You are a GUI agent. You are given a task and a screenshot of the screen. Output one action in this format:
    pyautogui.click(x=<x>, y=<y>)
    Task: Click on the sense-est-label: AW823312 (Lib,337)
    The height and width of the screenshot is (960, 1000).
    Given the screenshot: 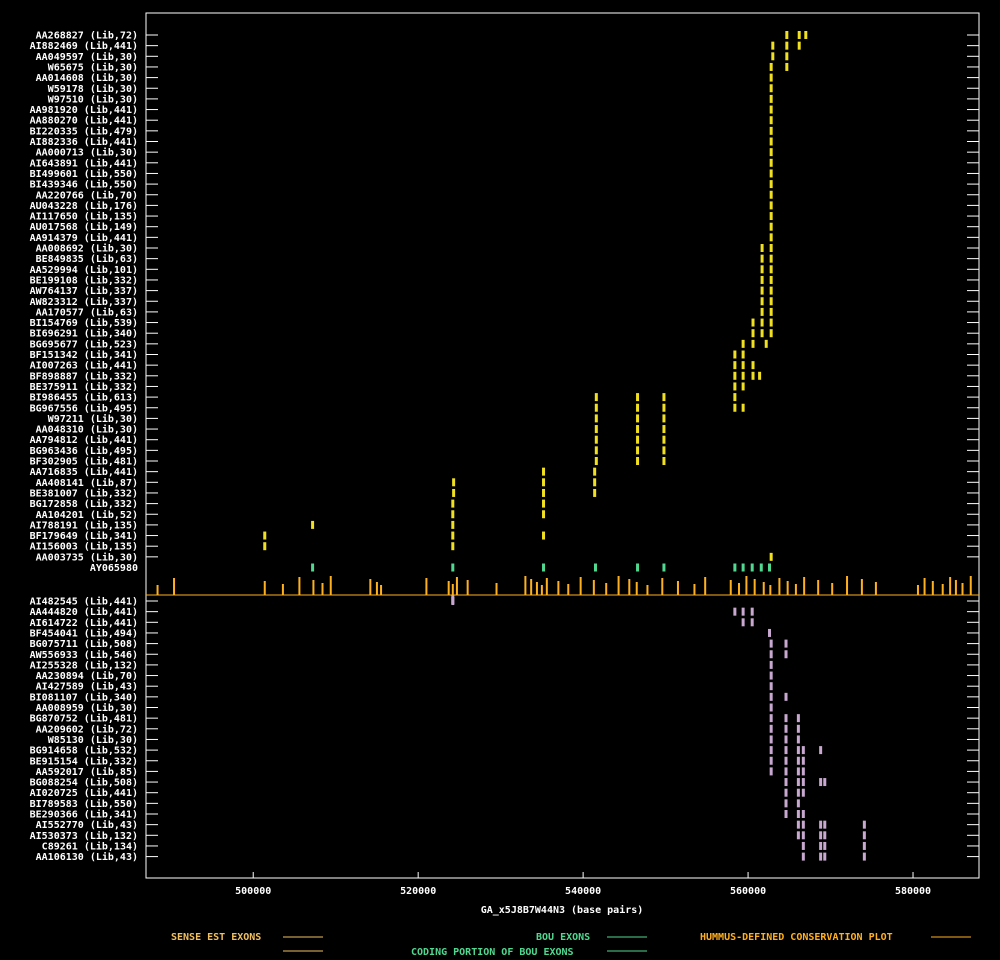 What is the action you would take?
    pyautogui.click(x=84, y=302)
    